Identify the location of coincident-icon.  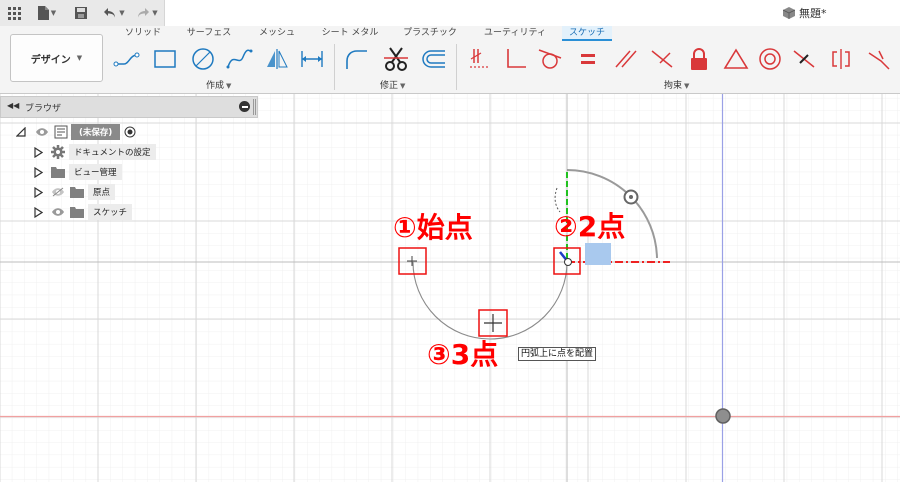
(480, 58).